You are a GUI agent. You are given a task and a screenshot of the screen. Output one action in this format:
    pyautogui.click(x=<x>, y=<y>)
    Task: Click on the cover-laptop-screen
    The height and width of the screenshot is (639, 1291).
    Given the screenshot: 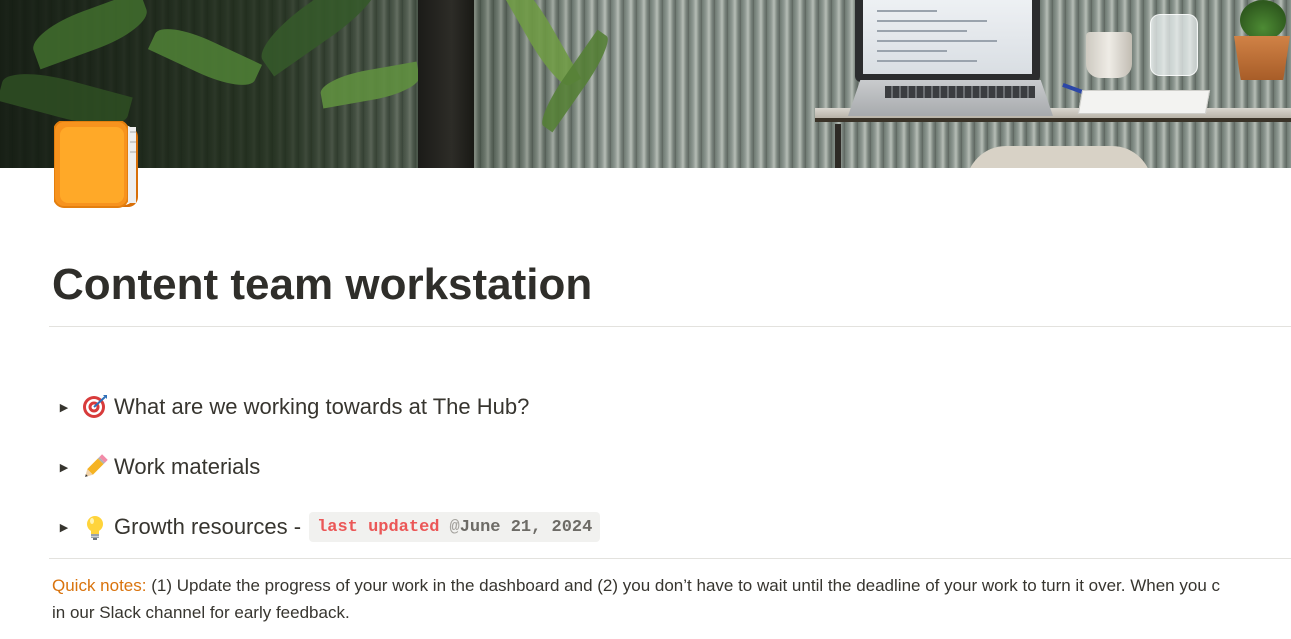 What is the action you would take?
    pyautogui.click(x=947, y=41)
    